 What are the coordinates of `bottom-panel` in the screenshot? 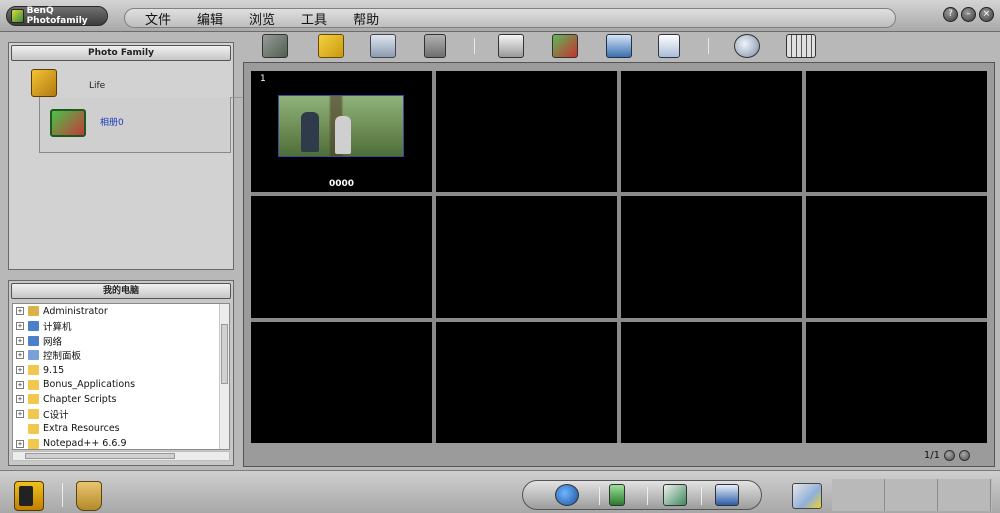 It's located at (912, 495).